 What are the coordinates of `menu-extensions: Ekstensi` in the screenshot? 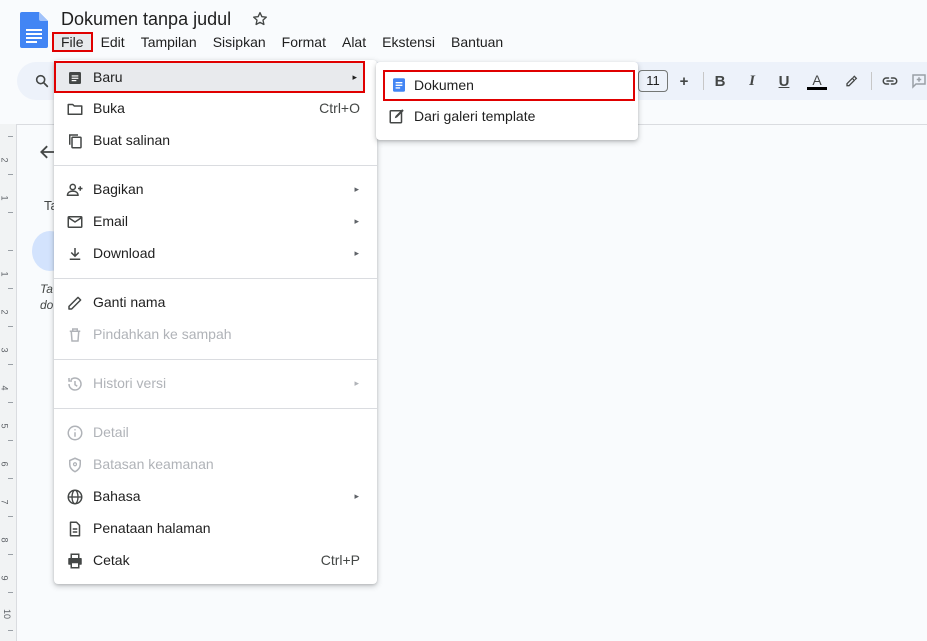 It's located at (408, 42).